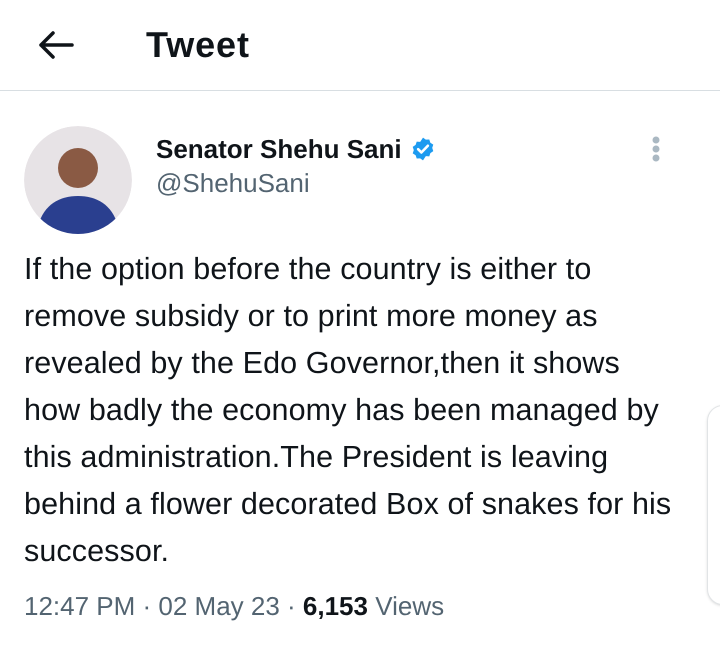 This screenshot has height=662, width=720. I want to click on author-name: Senator Shehu Sani, so click(279, 149).